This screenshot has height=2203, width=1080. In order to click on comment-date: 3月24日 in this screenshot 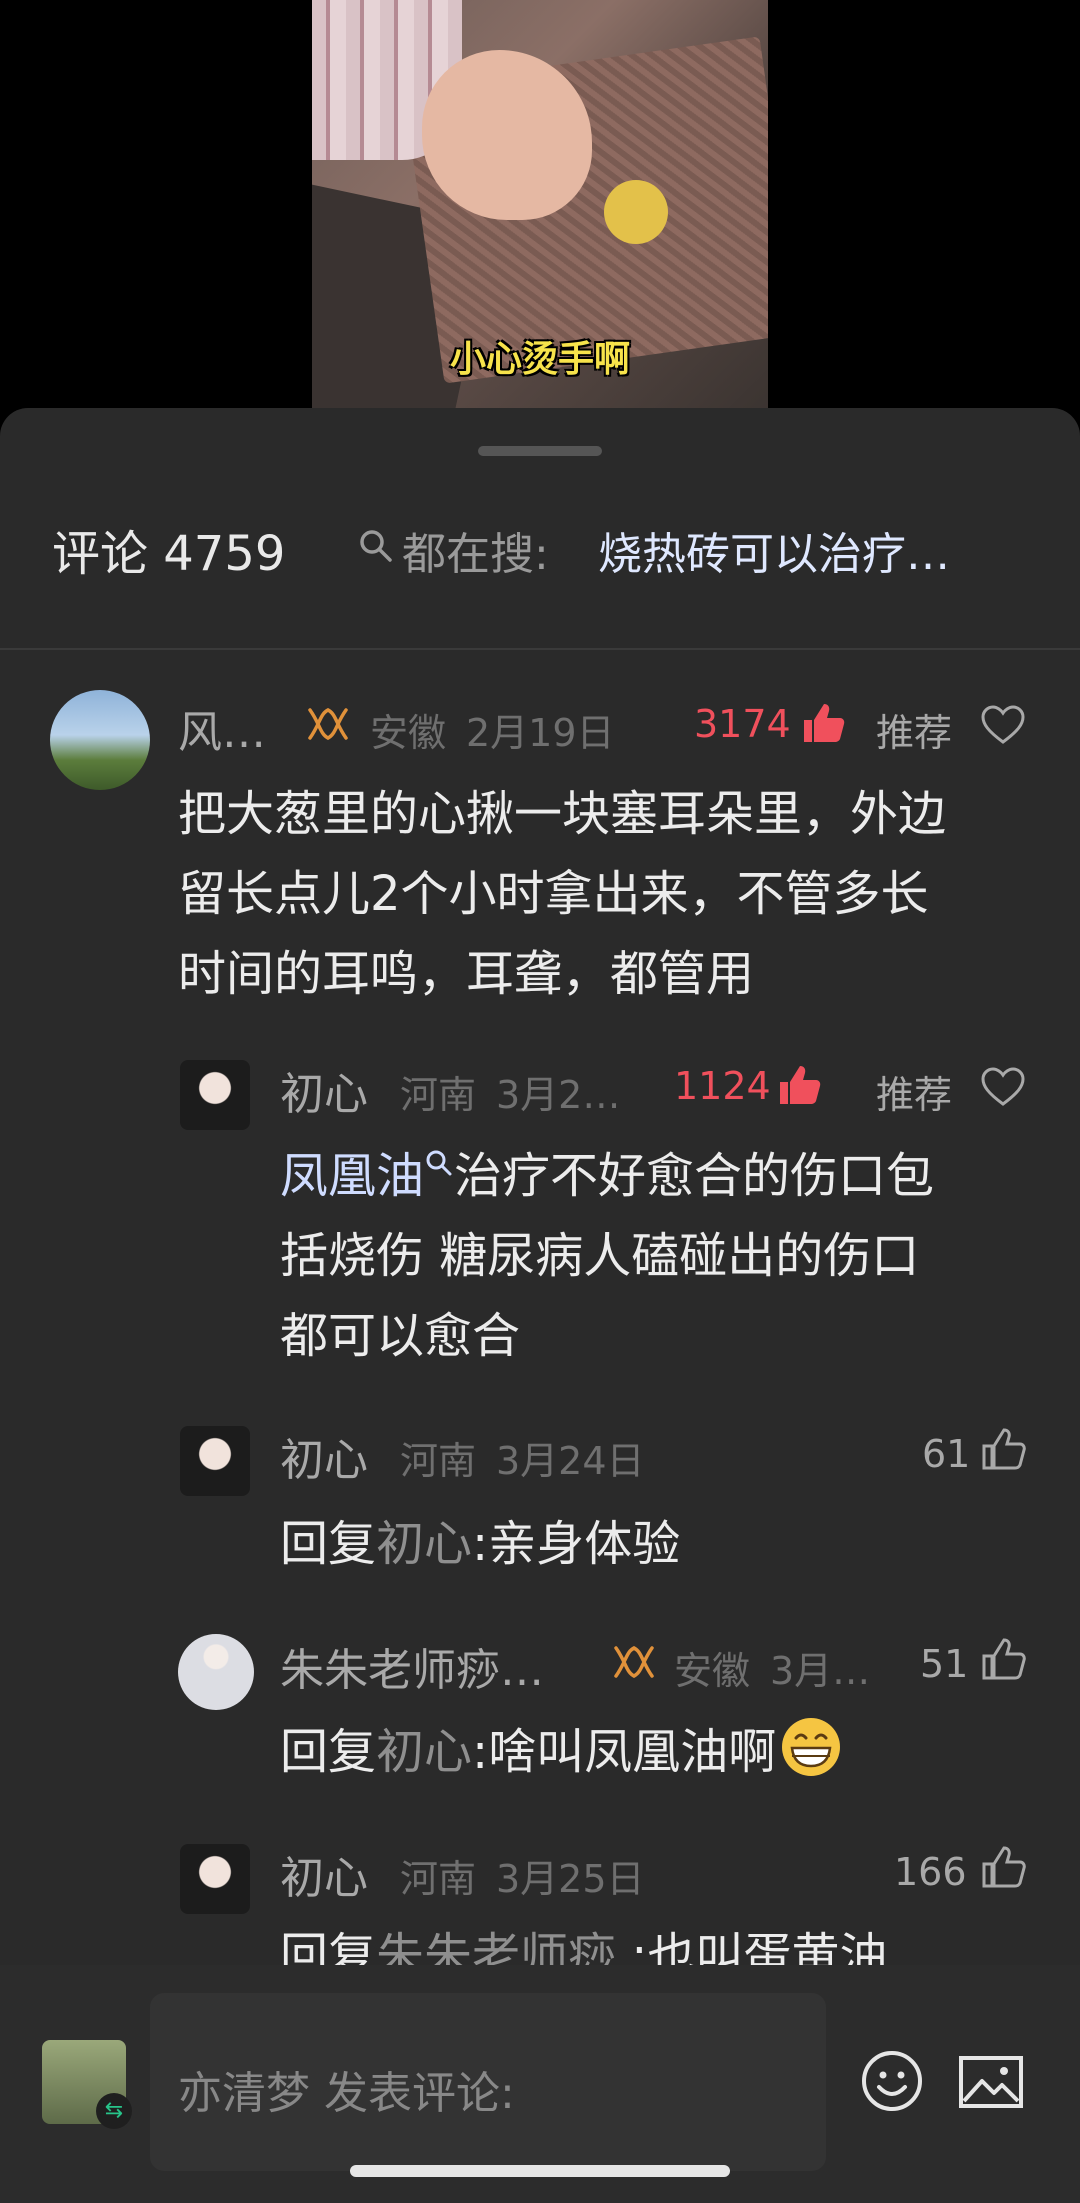, I will do `click(570, 1461)`.